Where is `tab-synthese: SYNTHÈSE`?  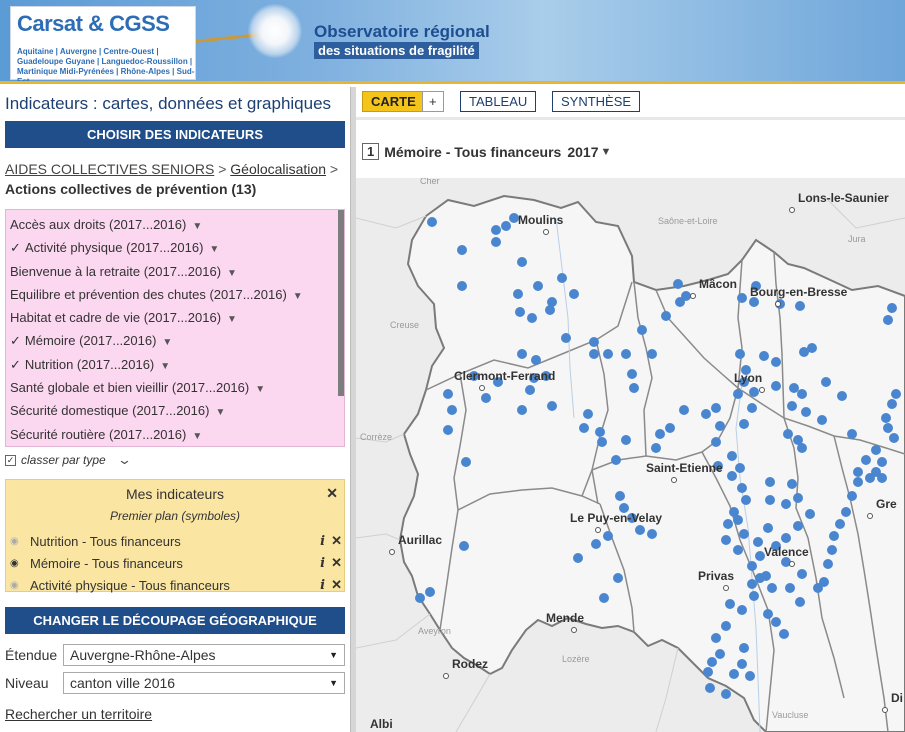
tab-synthese: SYNTHÈSE is located at coordinates (596, 101).